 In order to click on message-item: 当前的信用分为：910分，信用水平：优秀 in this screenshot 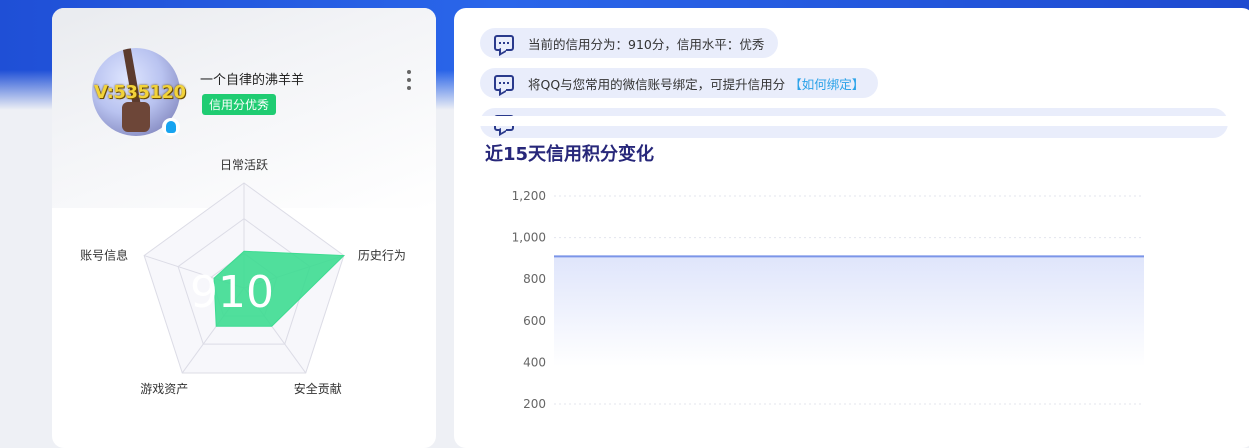, I will do `click(629, 43)`.